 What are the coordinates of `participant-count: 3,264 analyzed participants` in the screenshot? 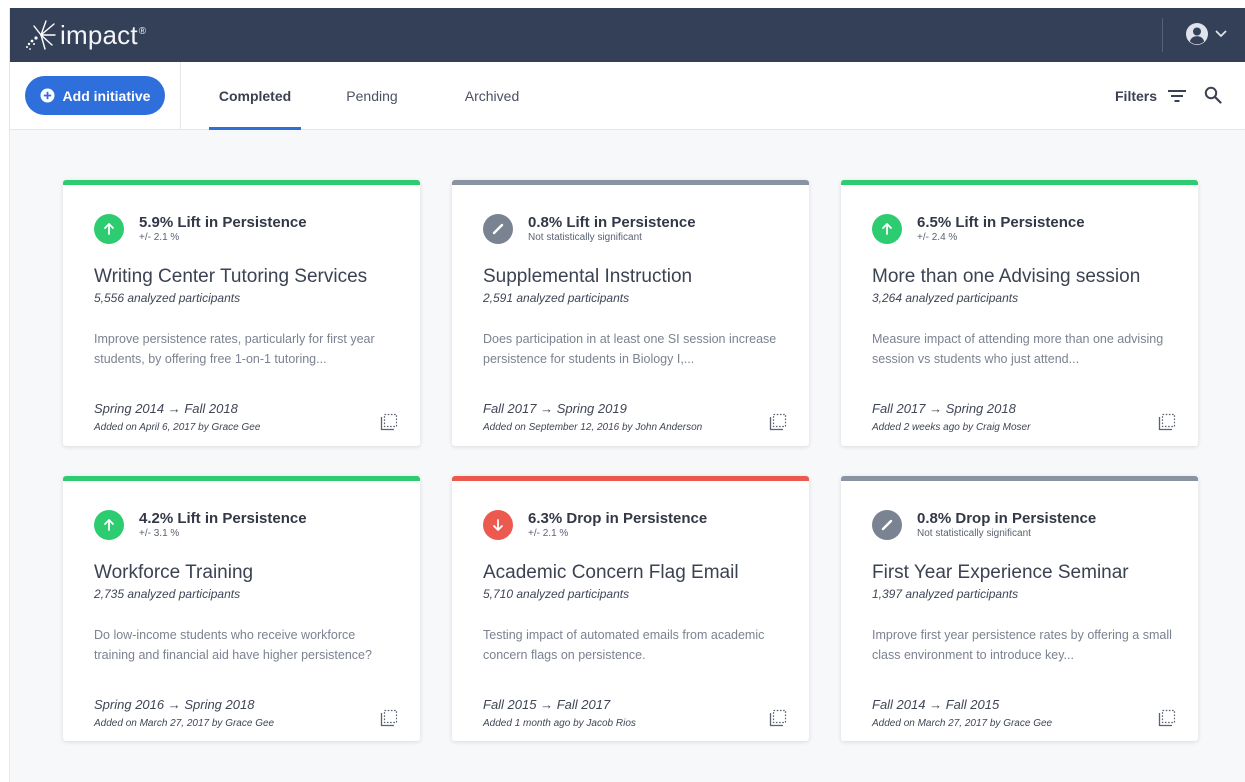 It's located at (945, 298).